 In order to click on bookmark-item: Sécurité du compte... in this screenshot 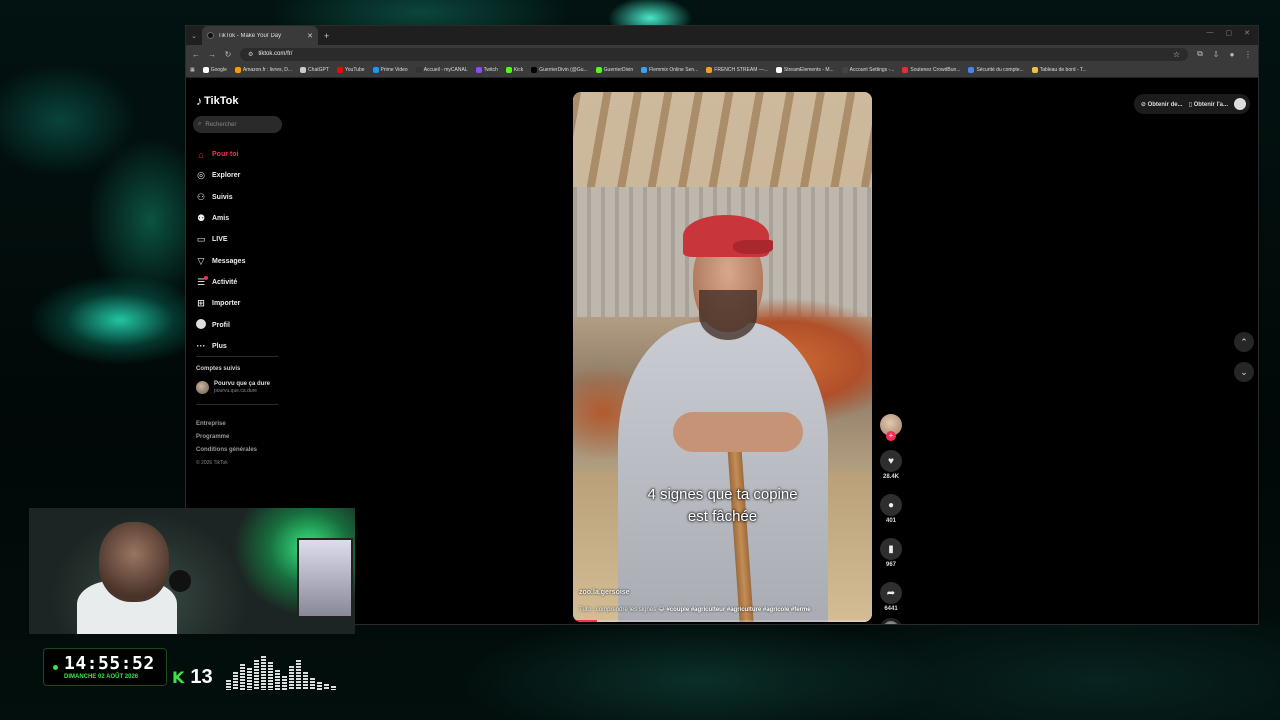, I will do `click(996, 70)`.